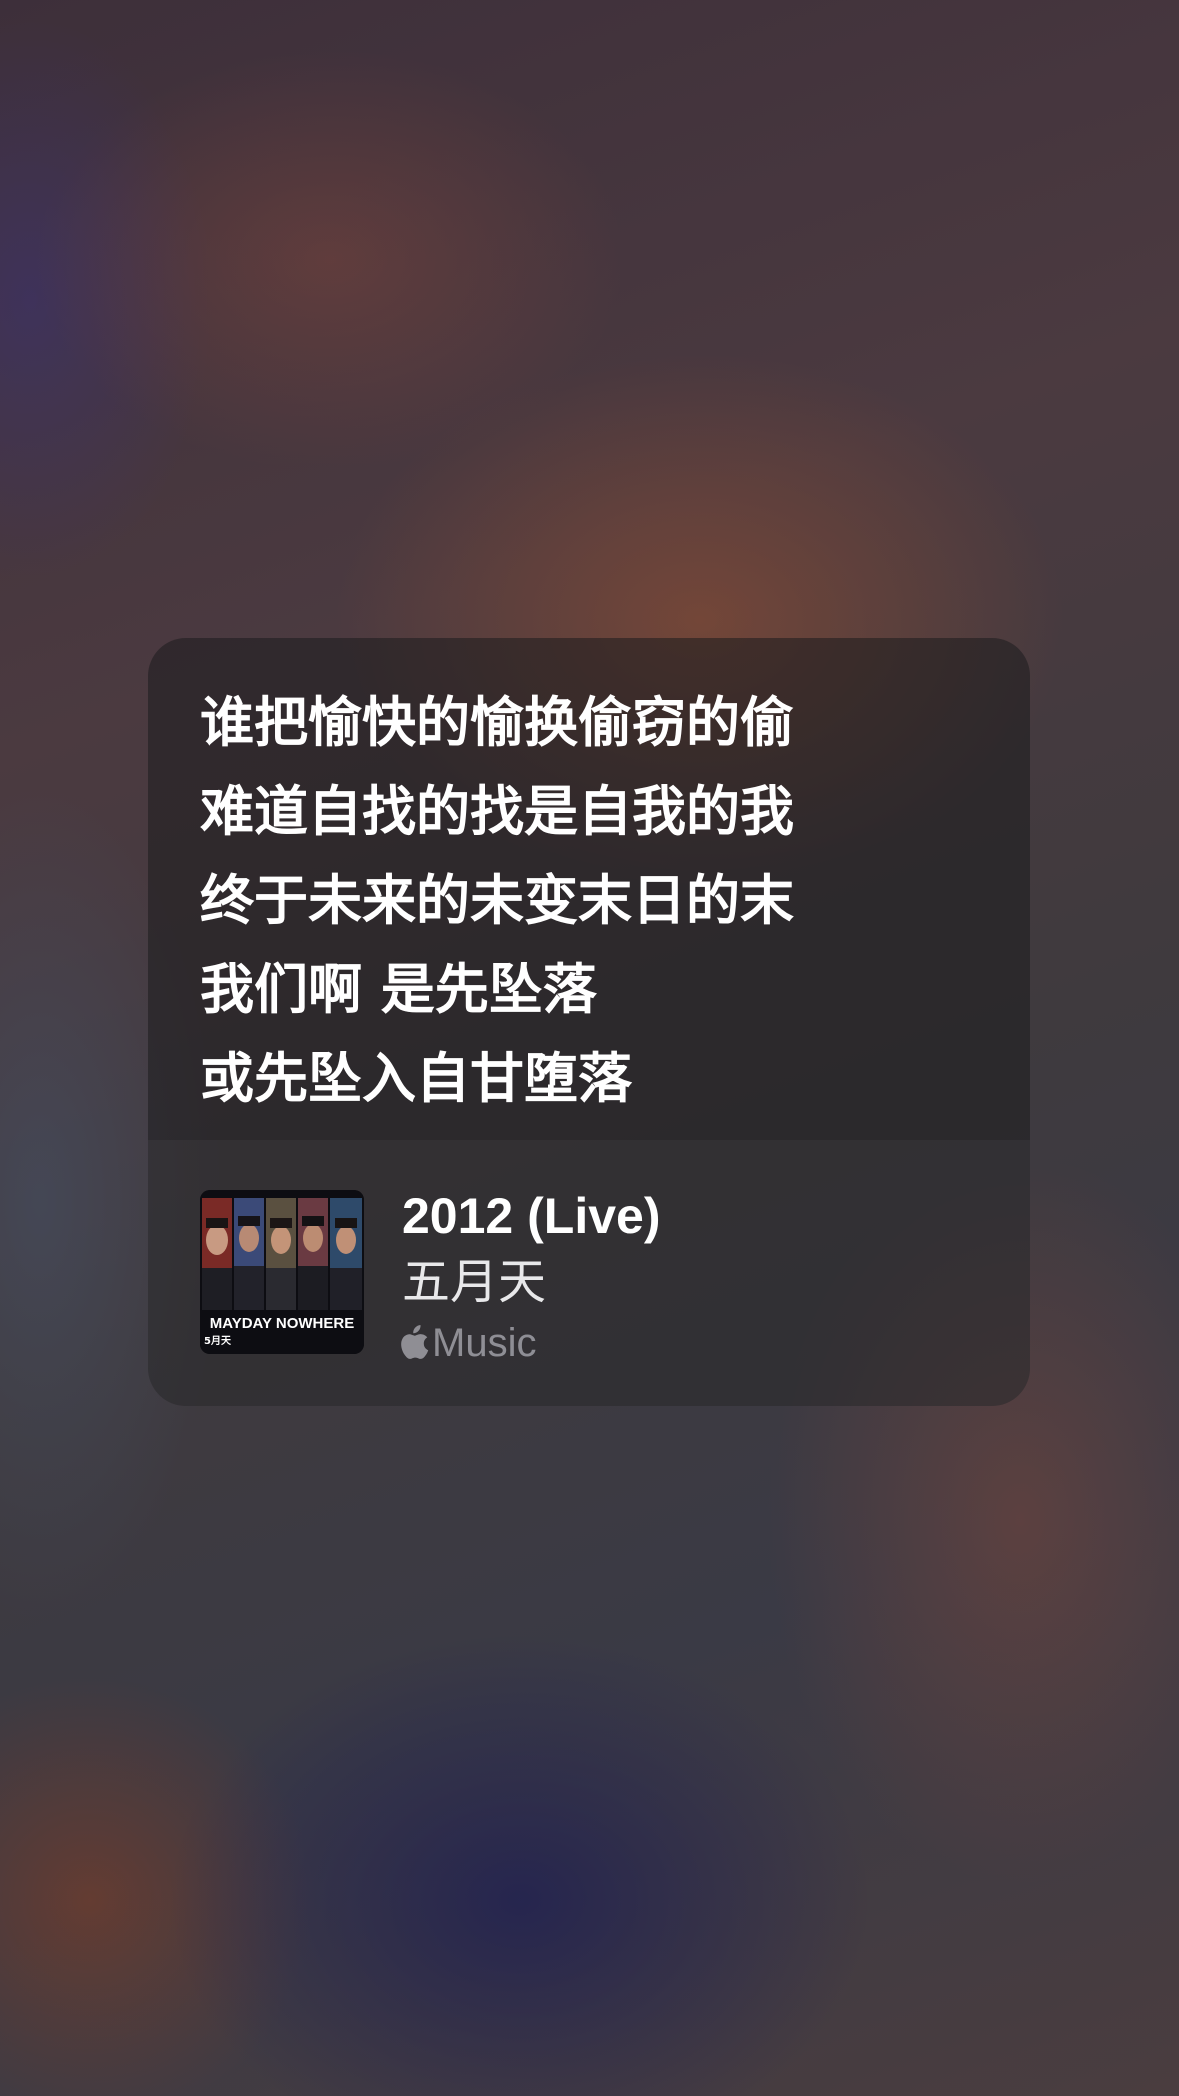  I want to click on now-playing-footer: MAYDAY NOWHERE 5月天 2012 (Live) 五月天 Music, so click(589, 1273).